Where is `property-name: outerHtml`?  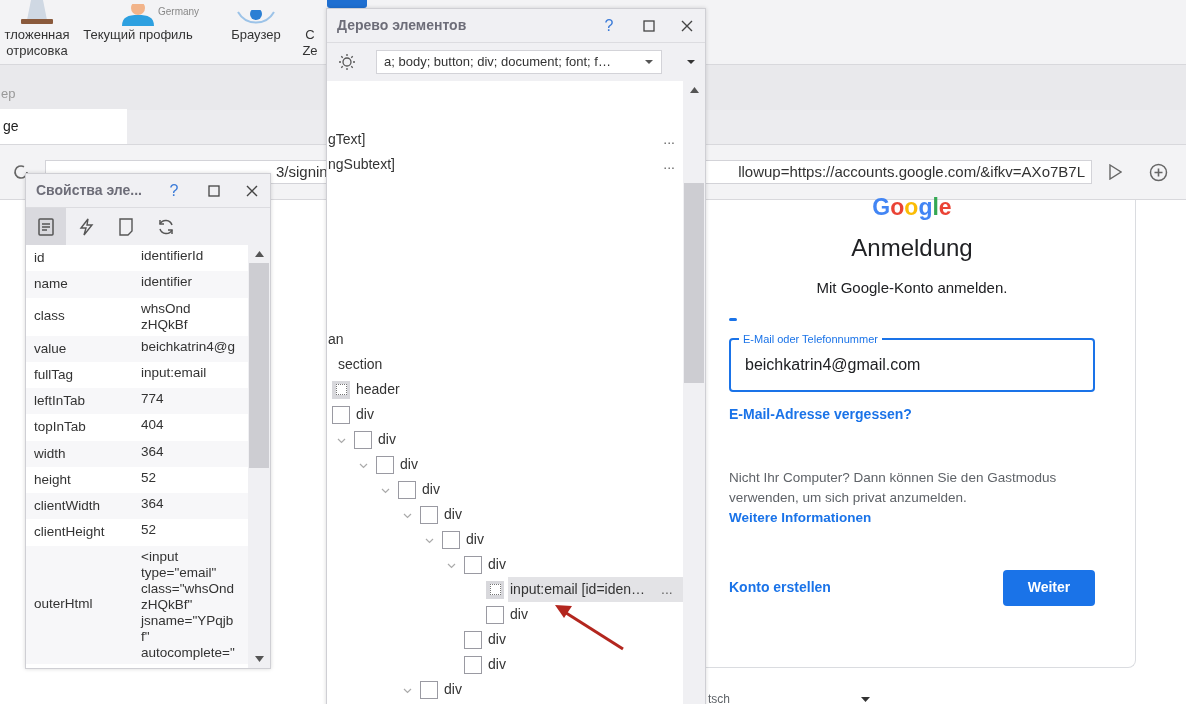 property-name: outerHtml is located at coordinates (63, 604).